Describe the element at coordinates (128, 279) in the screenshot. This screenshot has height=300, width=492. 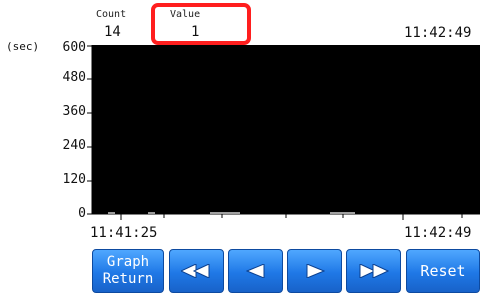
I see `graph-return-line2: Return` at that location.